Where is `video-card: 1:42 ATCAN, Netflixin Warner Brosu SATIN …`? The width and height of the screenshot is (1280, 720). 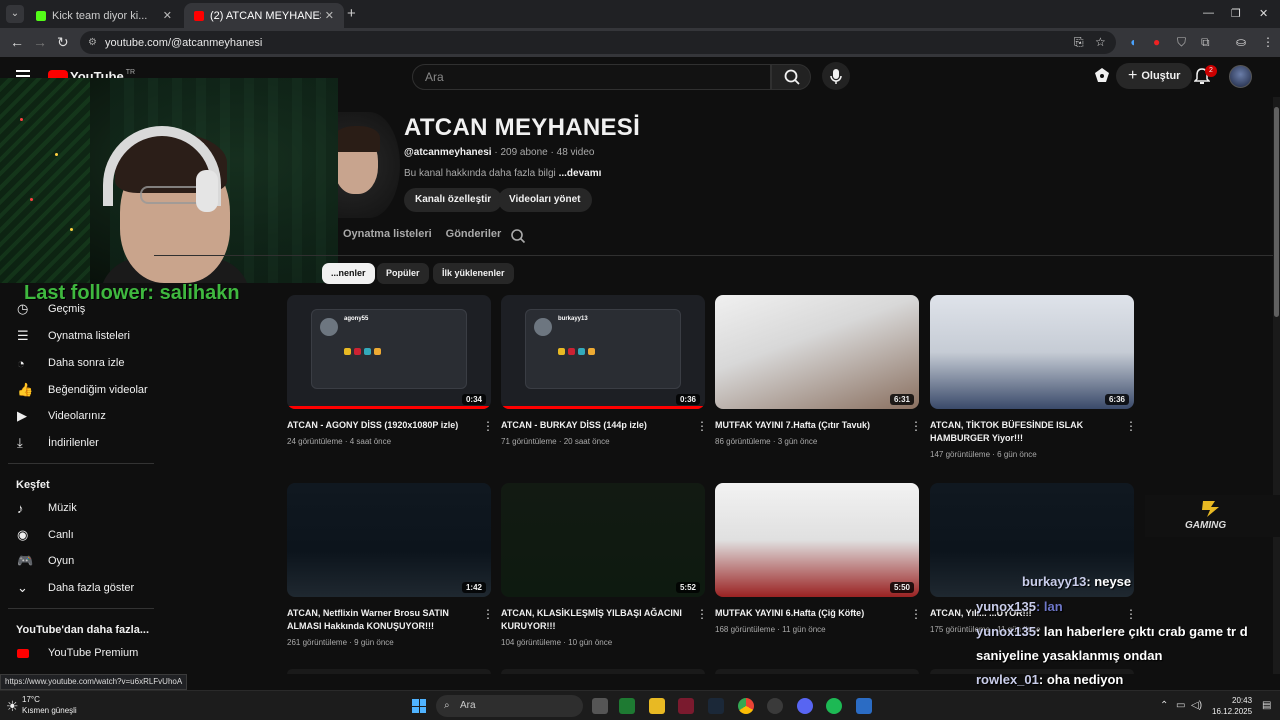
video-card: 1:42 ATCAN, Netflixin Warner Brosu SATIN … is located at coordinates (390, 565).